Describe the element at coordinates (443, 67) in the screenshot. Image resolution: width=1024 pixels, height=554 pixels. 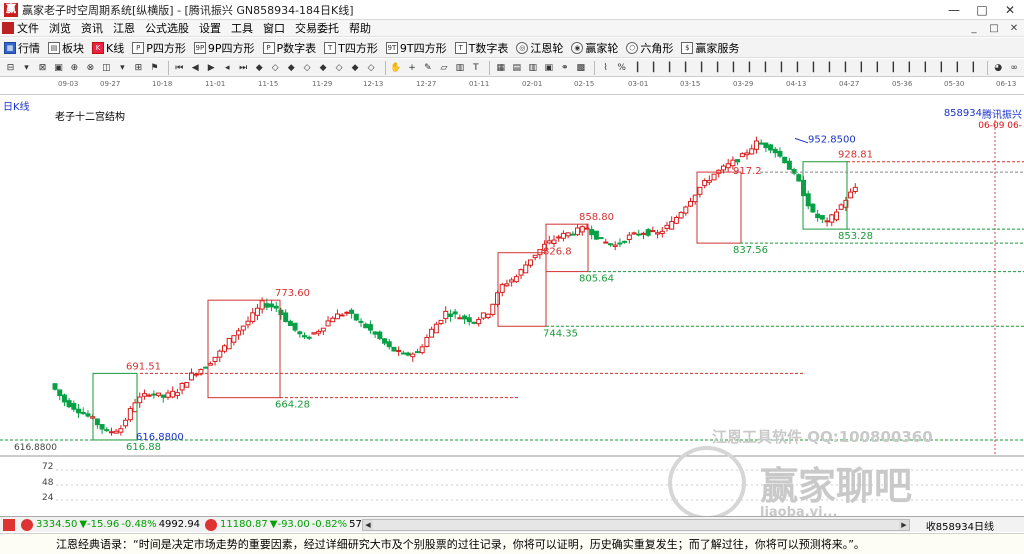
I see `shape-icon: ▱` at that location.